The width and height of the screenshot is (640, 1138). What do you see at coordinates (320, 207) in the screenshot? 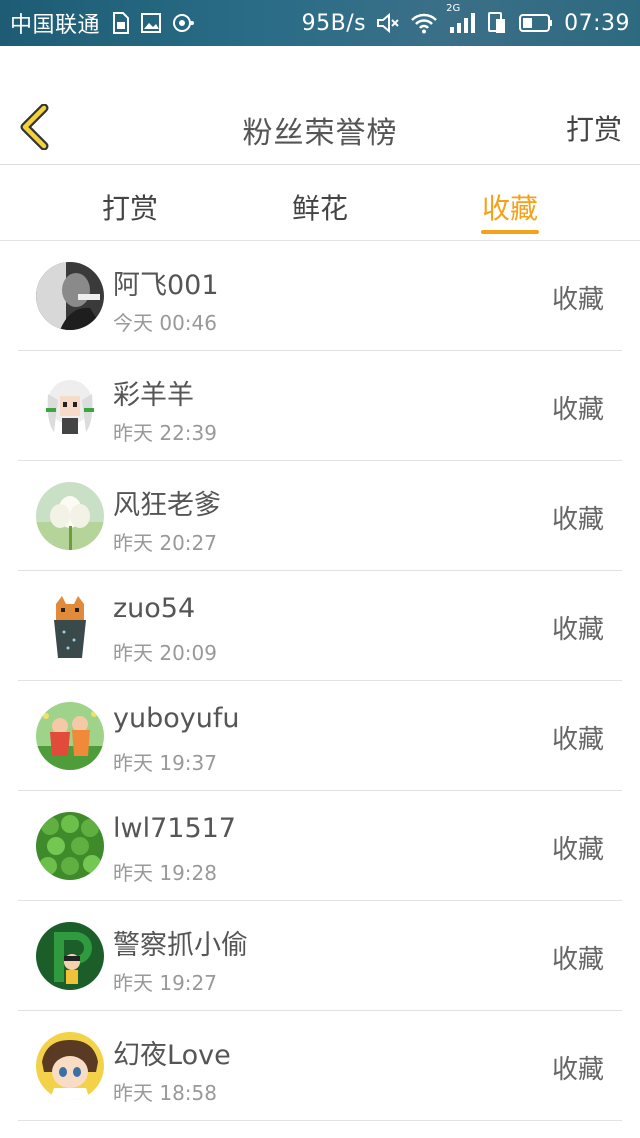
I see `tab-flowers: 鲜花` at bounding box center [320, 207].